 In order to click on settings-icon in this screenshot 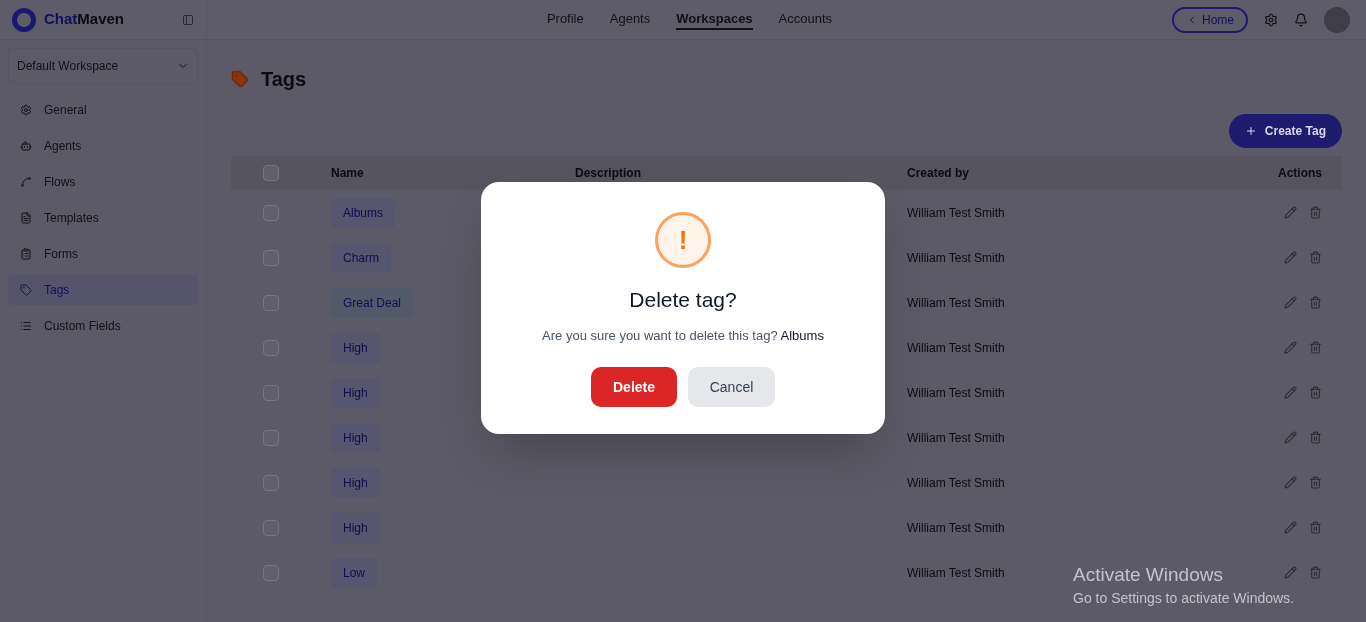, I will do `click(1271, 19)`.